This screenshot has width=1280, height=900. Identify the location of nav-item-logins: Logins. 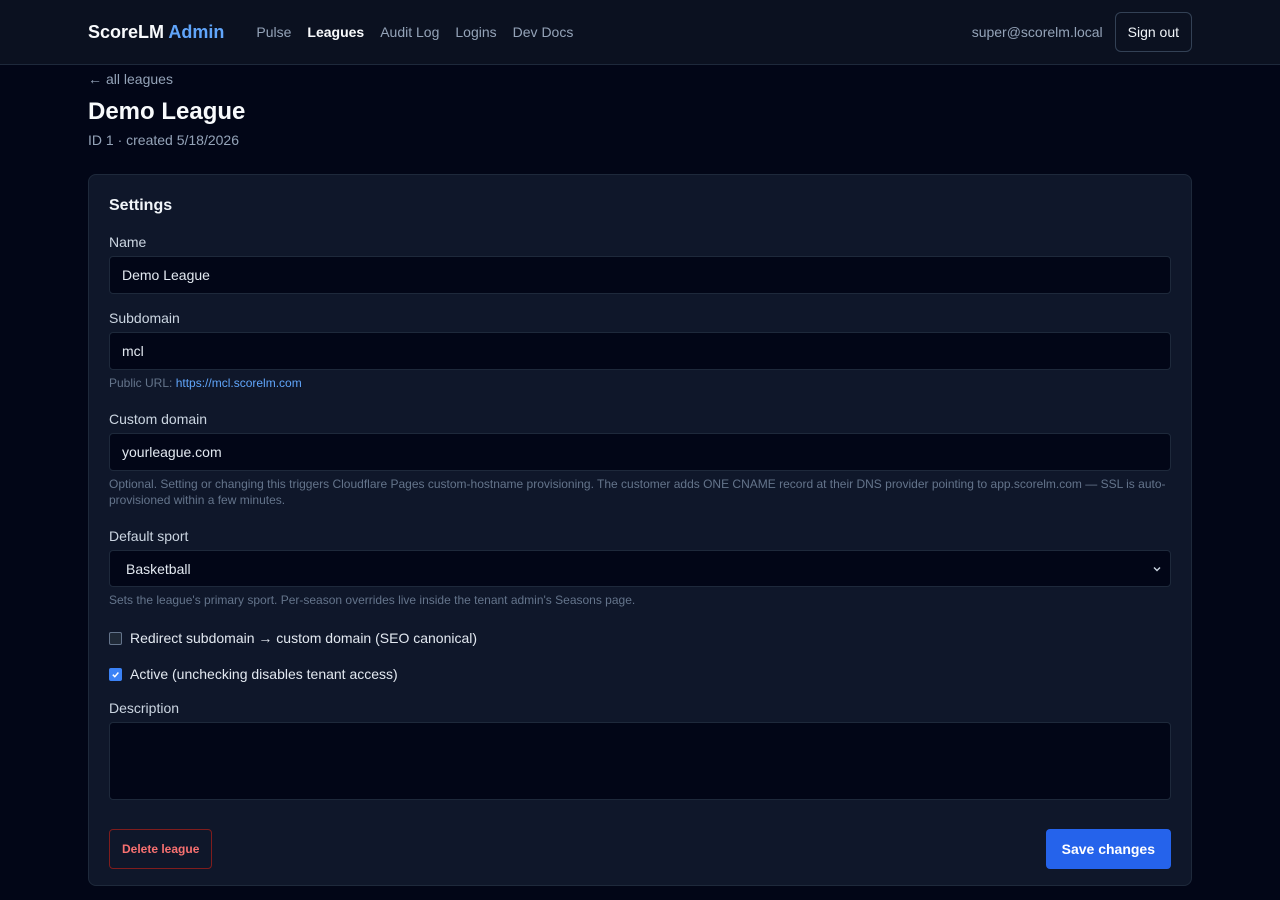
(475, 32).